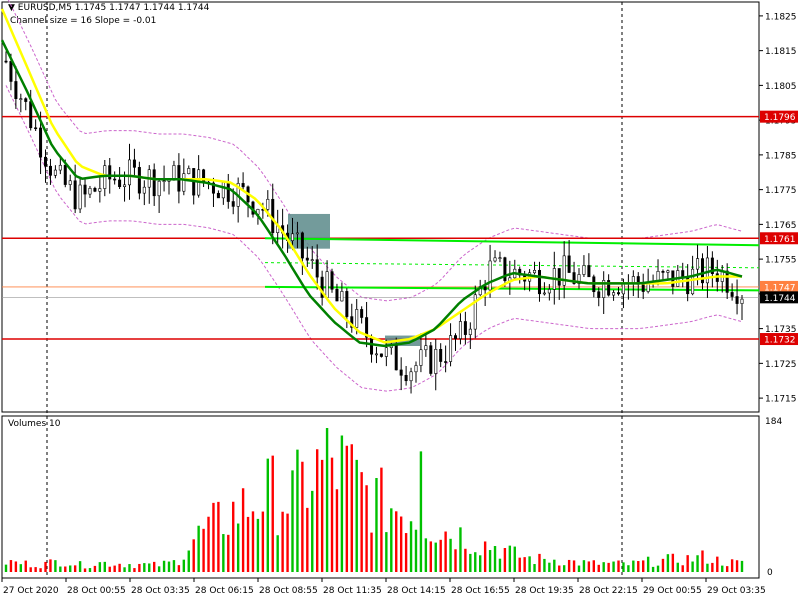 The image size is (800, 600). I want to click on y-tick-label: 1.1825, so click(781, 17).